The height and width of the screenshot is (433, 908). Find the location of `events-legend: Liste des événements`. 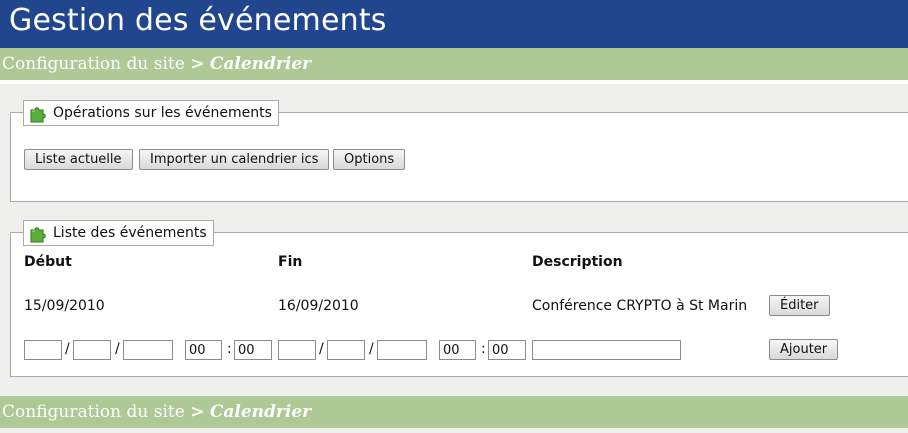

events-legend: Liste des événements is located at coordinates (118, 233).